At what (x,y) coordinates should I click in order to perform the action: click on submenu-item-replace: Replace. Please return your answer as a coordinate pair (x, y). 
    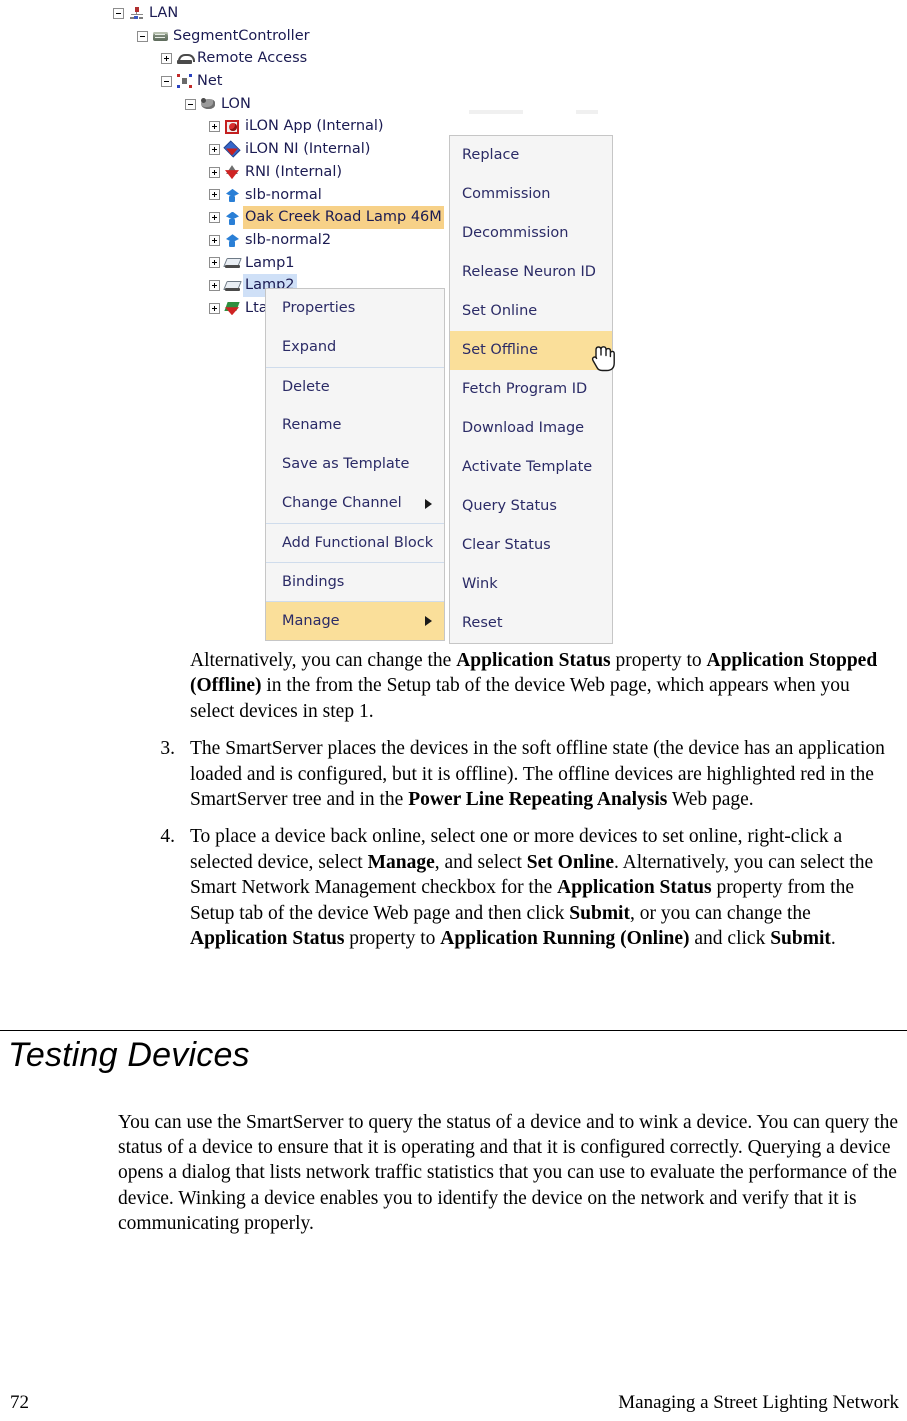
    Looking at the image, I should click on (531, 155).